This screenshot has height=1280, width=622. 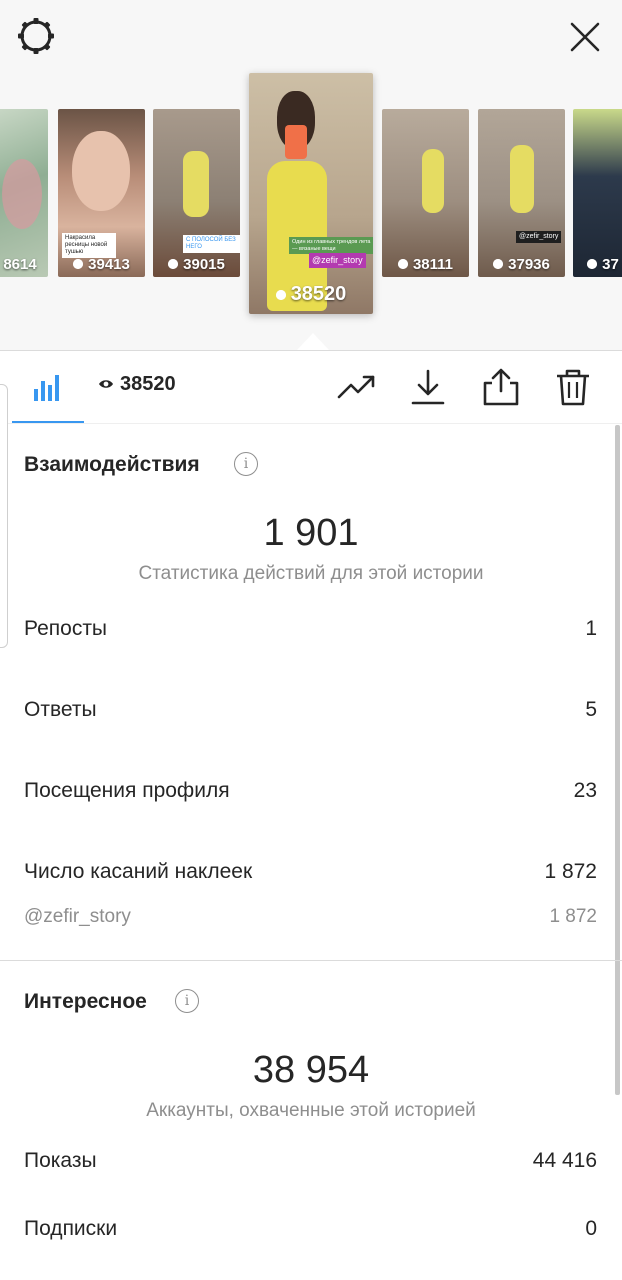 I want to click on story-image, so click(x=597, y=193).